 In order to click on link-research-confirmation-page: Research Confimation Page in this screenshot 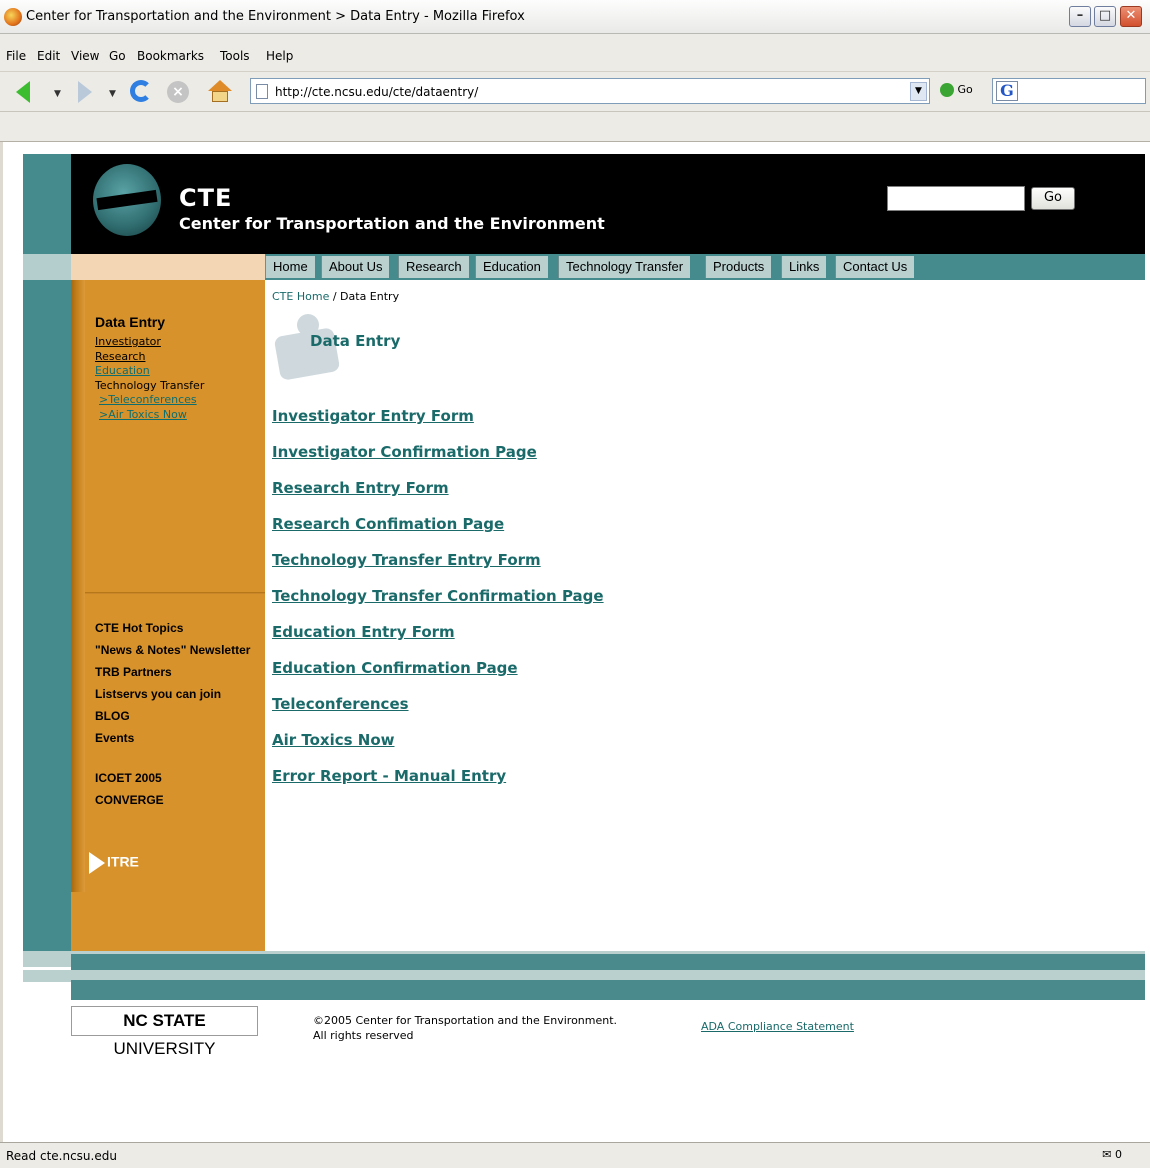, I will do `click(438, 524)`.